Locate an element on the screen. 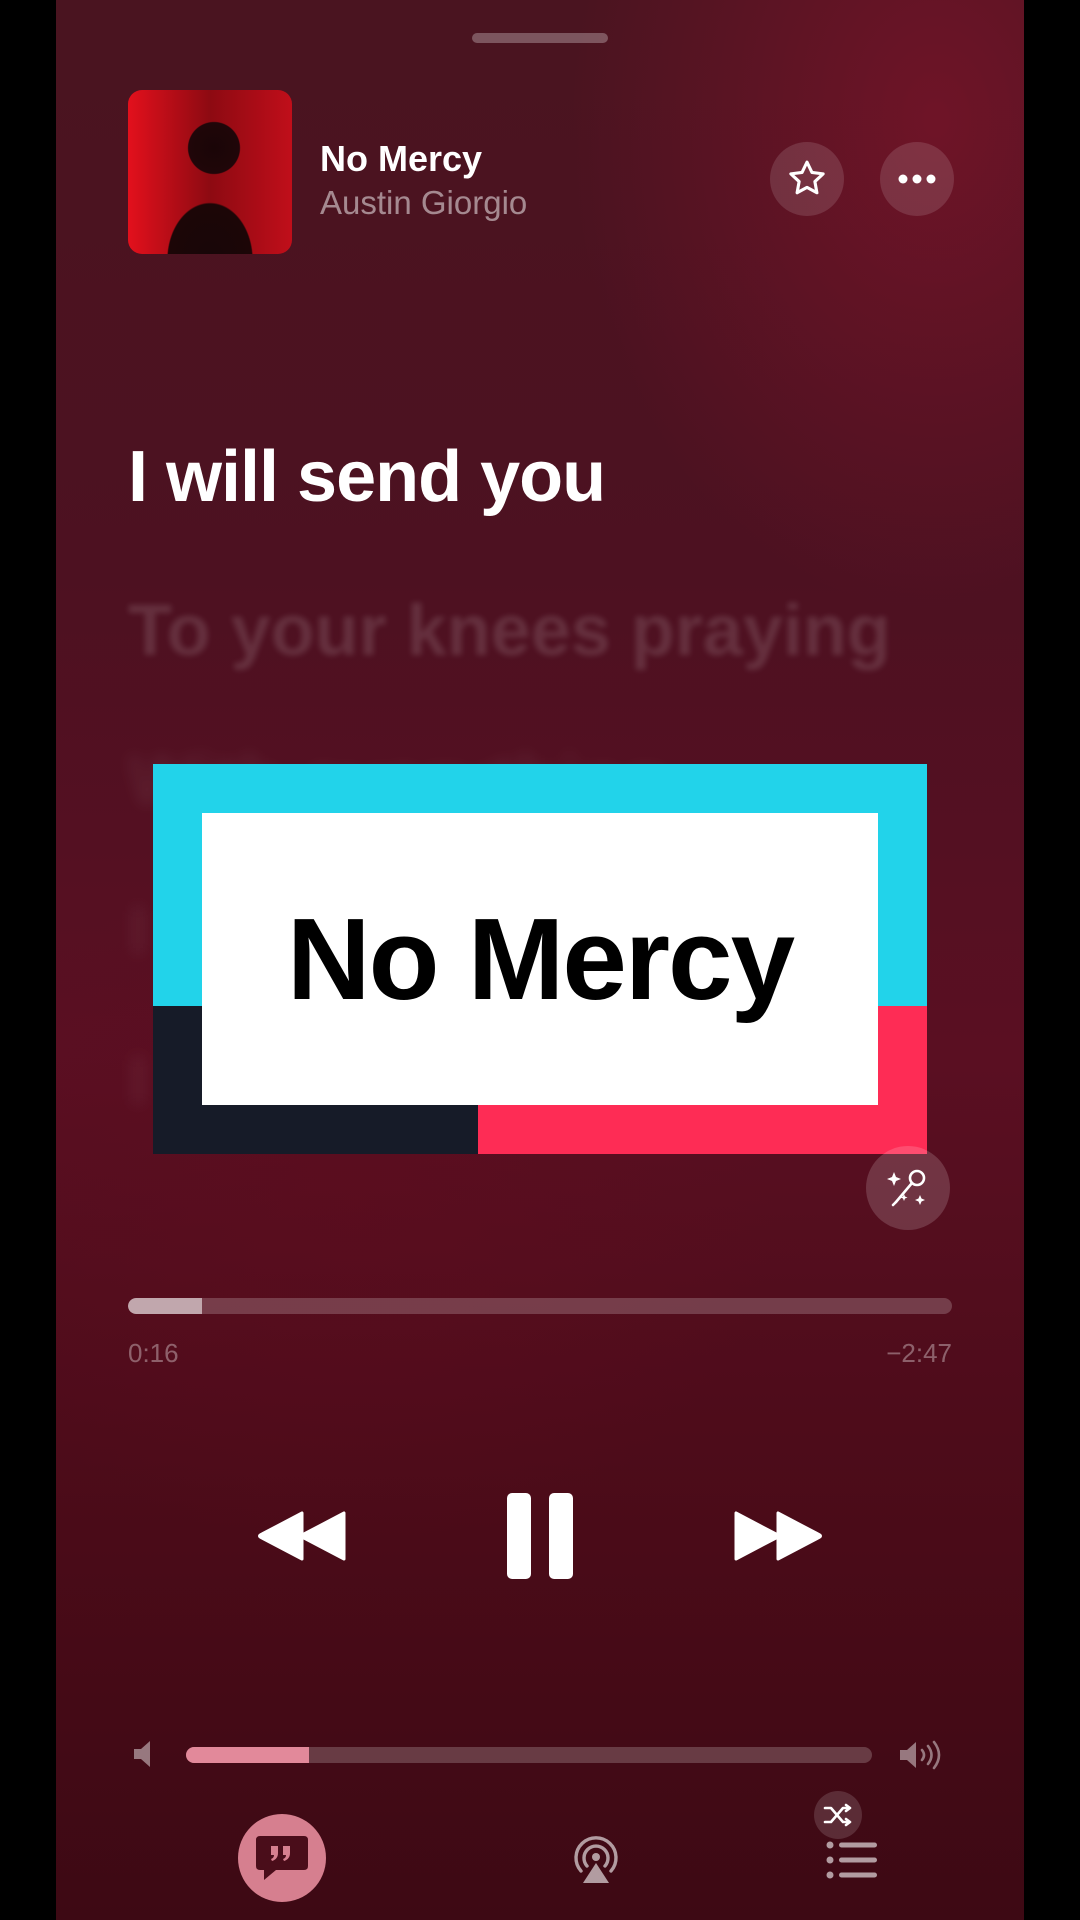  speaker-low-icon is located at coordinates (142, 1754).